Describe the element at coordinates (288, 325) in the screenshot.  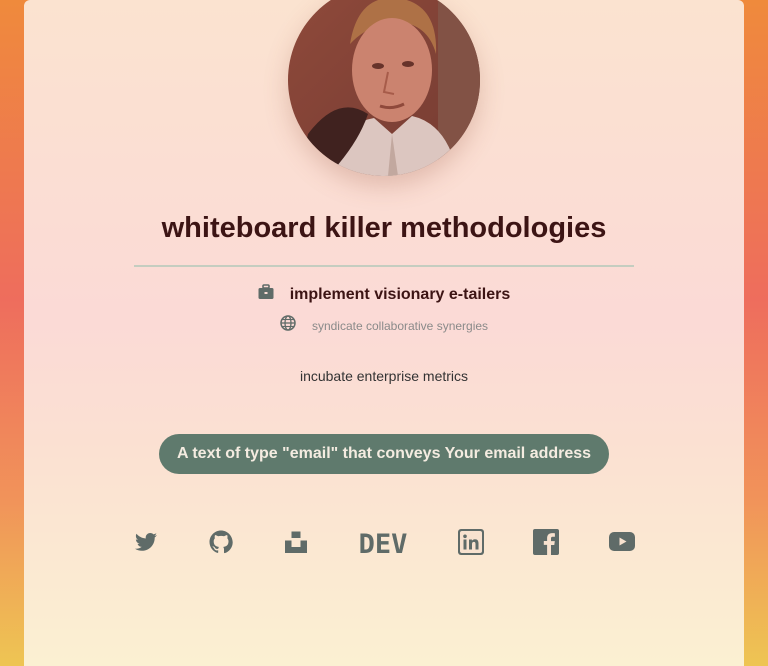
I see `globe-icon` at that location.